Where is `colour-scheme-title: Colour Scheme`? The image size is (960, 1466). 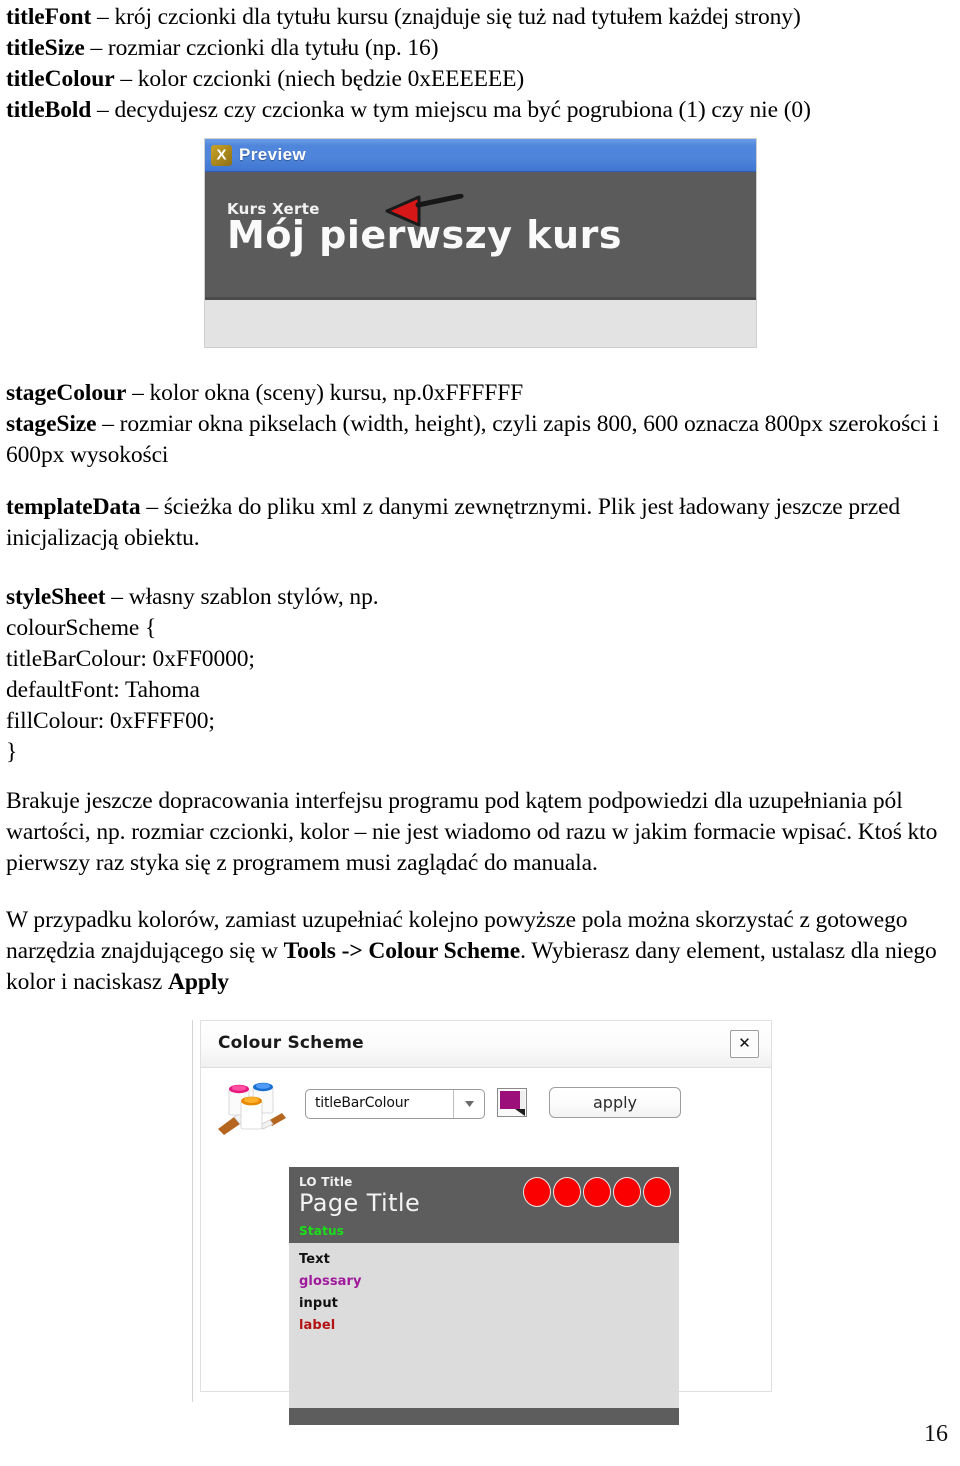 colour-scheme-title: Colour Scheme is located at coordinates (291, 1043).